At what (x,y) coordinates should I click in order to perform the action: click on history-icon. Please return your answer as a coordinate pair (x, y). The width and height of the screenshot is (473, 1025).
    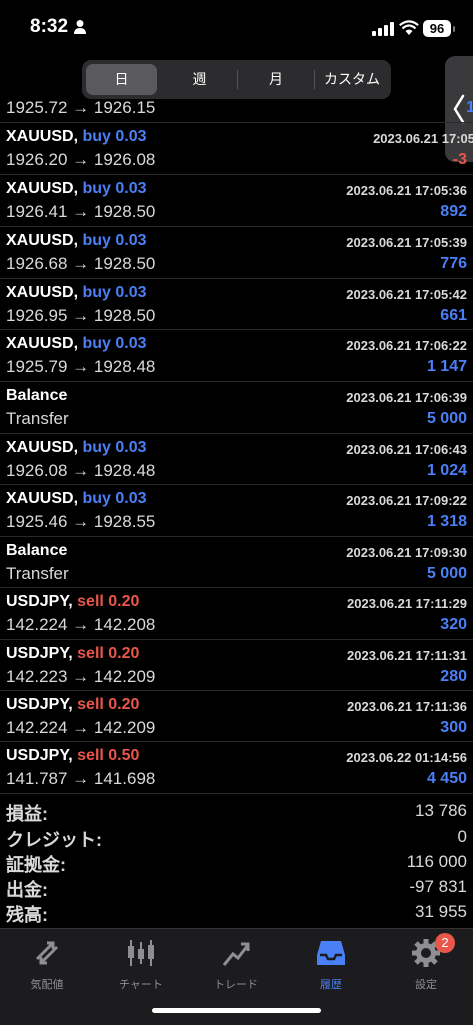
    Looking at the image, I should click on (331, 953).